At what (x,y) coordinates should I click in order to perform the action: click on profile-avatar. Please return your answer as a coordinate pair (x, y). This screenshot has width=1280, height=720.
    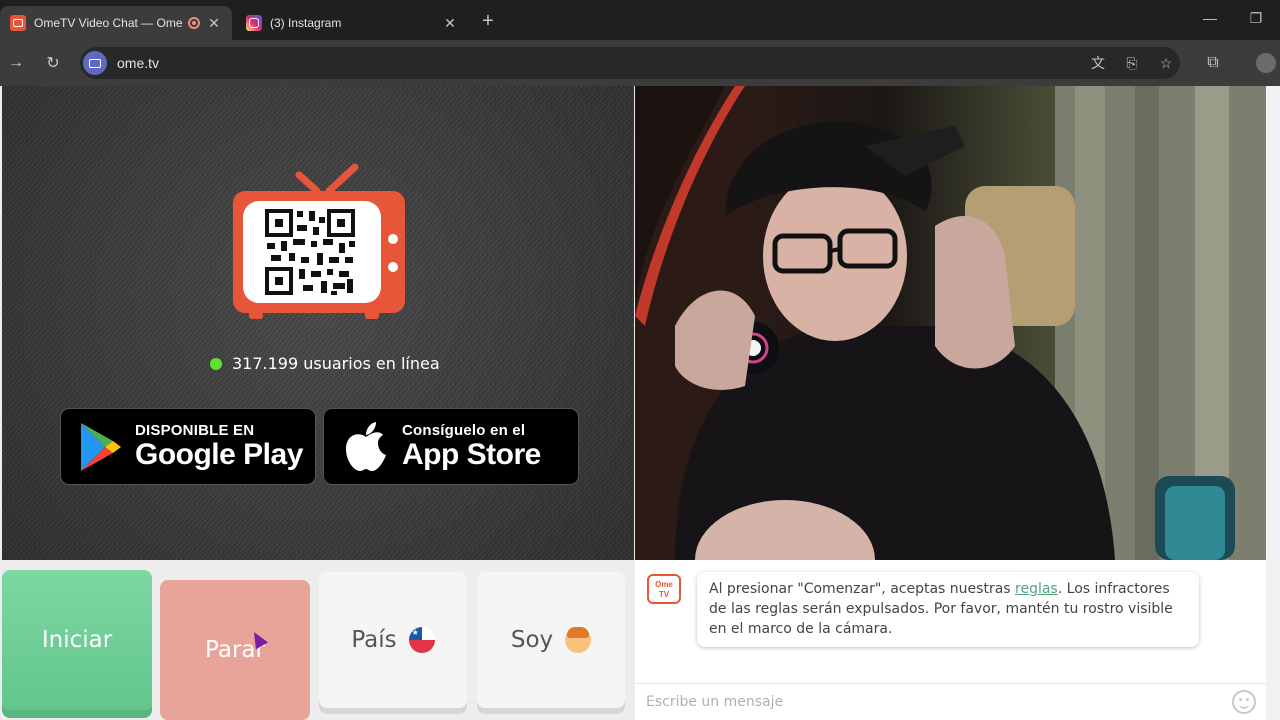
    Looking at the image, I should click on (1266, 63).